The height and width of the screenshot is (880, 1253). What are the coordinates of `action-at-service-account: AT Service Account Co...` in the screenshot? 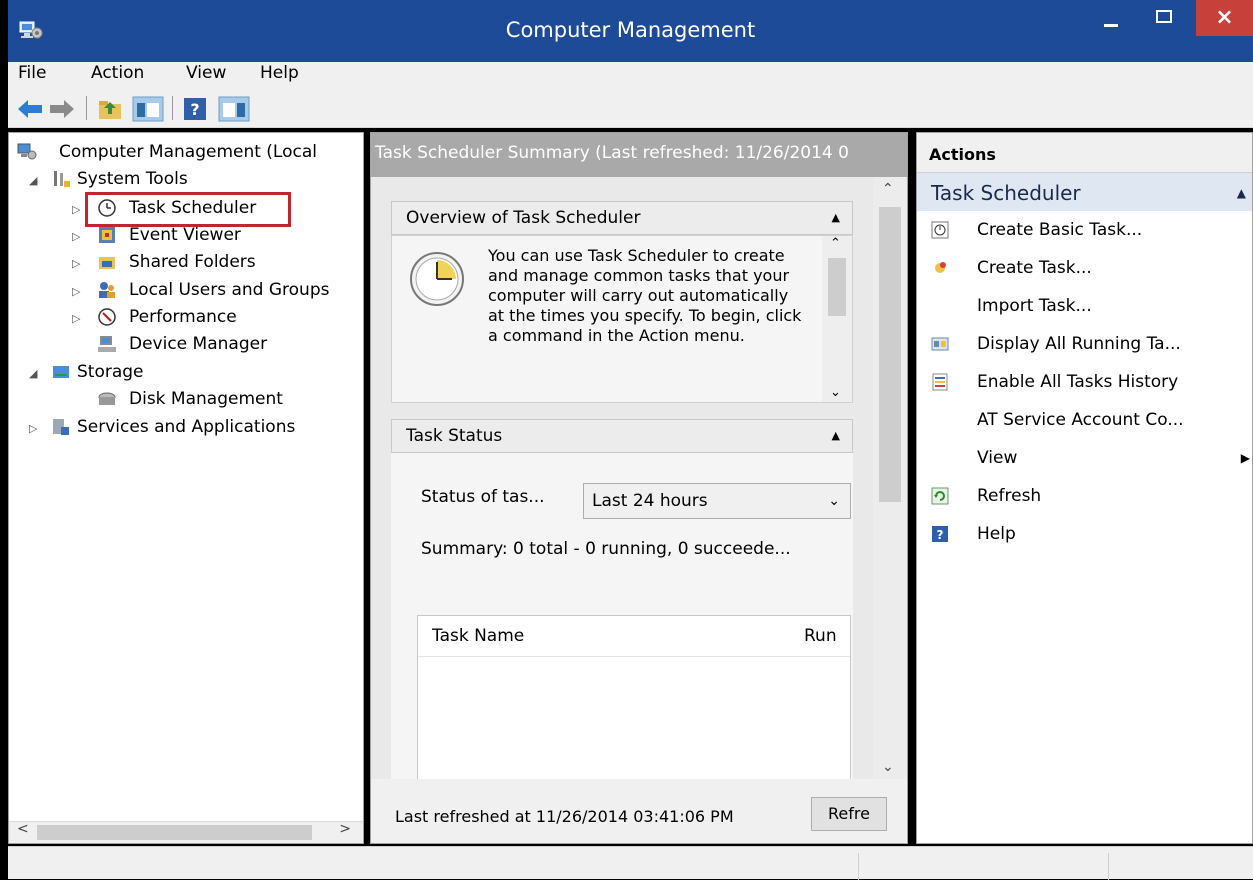 It's located at (1084, 420).